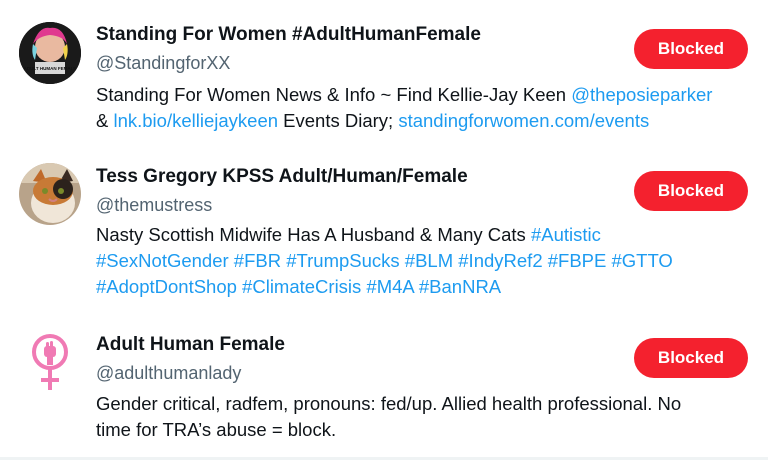  I want to click on bio-text: Events Diary;, so click(338, 120).